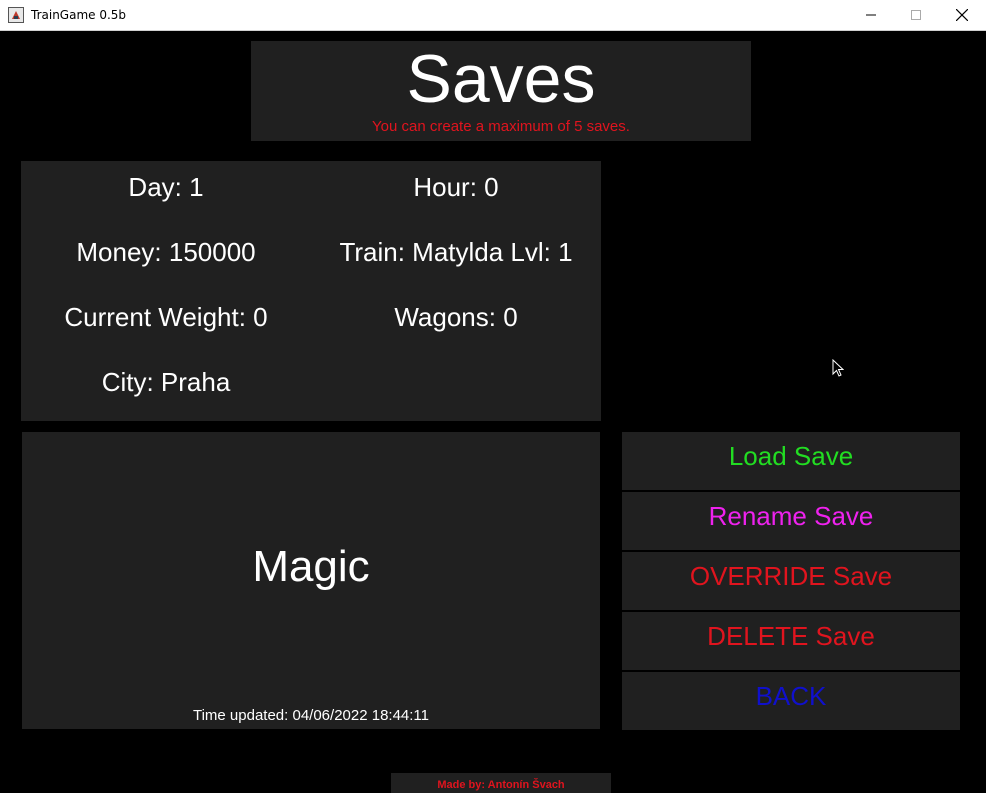  Describe the element at coordinates (791, 641) in the screenshot. I see `delete-save-button: DELETE Save` at that location.